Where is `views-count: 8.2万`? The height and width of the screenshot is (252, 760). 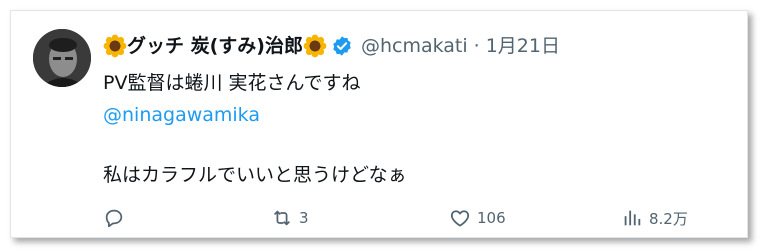 views-count: 8.2万 is located at coordinates (668, 218).